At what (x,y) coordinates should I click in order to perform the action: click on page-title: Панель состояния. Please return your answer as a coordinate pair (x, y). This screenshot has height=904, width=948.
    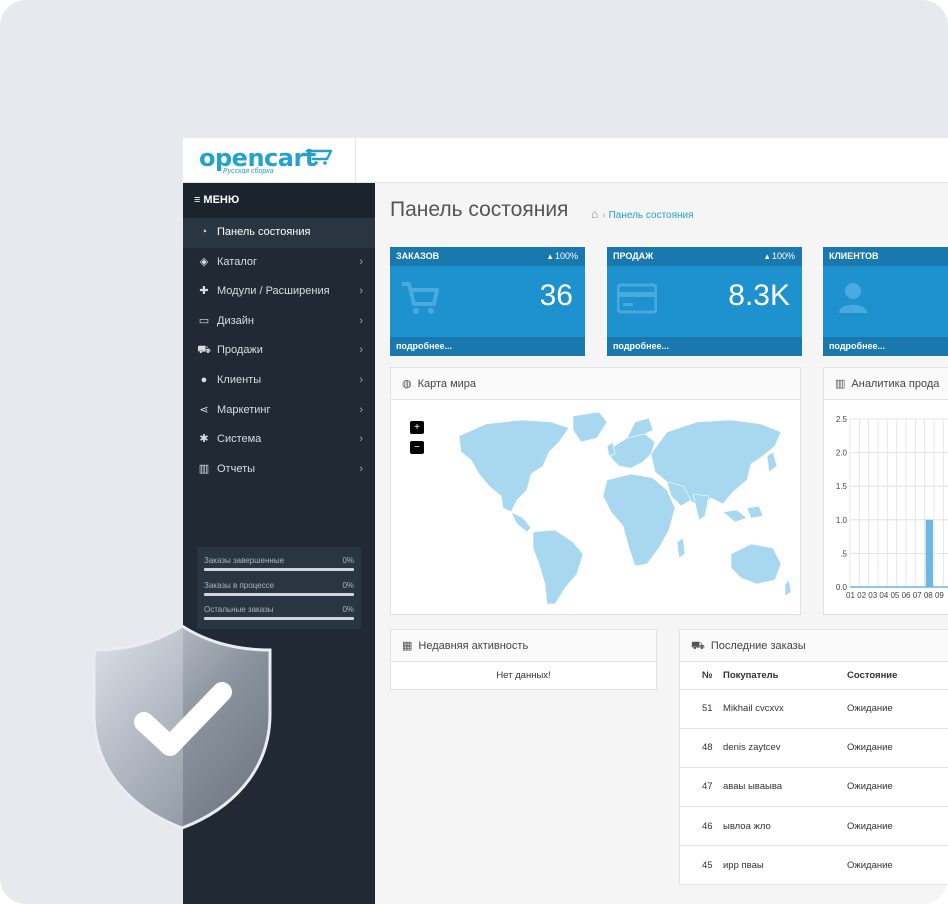
    Looking at the image, I should click on (479, 209).